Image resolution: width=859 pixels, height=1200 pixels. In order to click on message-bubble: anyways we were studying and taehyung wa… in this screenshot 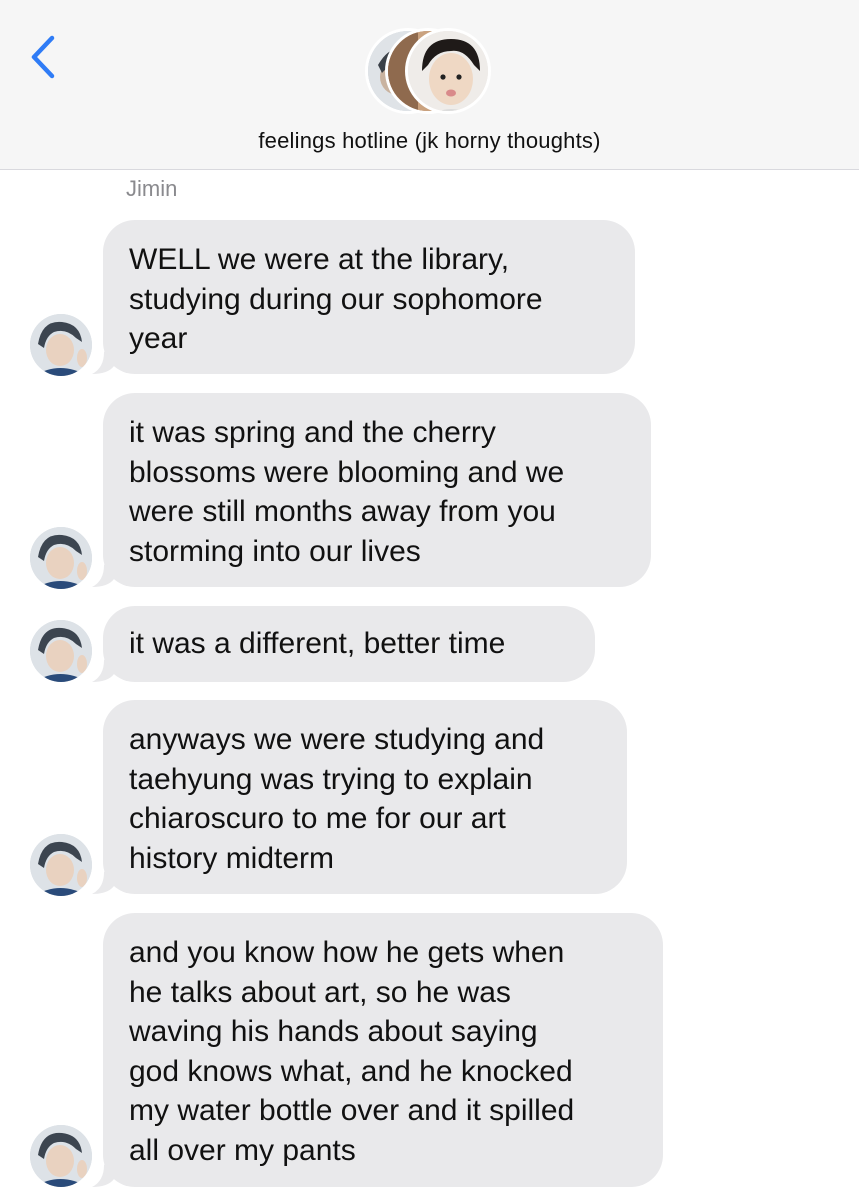, I will do `click(365, 797)`.